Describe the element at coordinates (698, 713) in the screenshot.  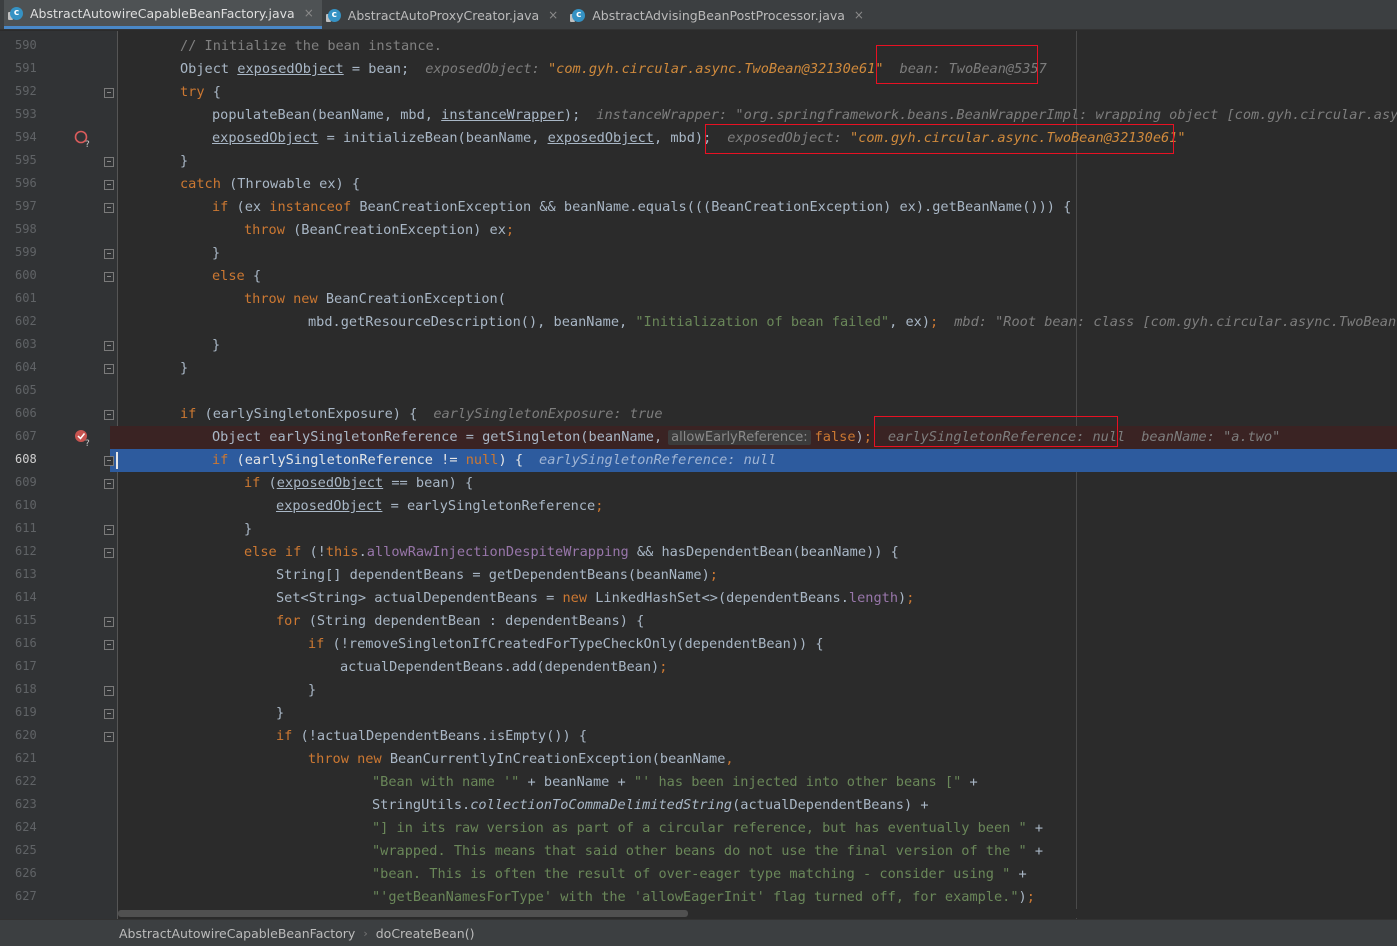
I see `code-line: 619 }` at that location.